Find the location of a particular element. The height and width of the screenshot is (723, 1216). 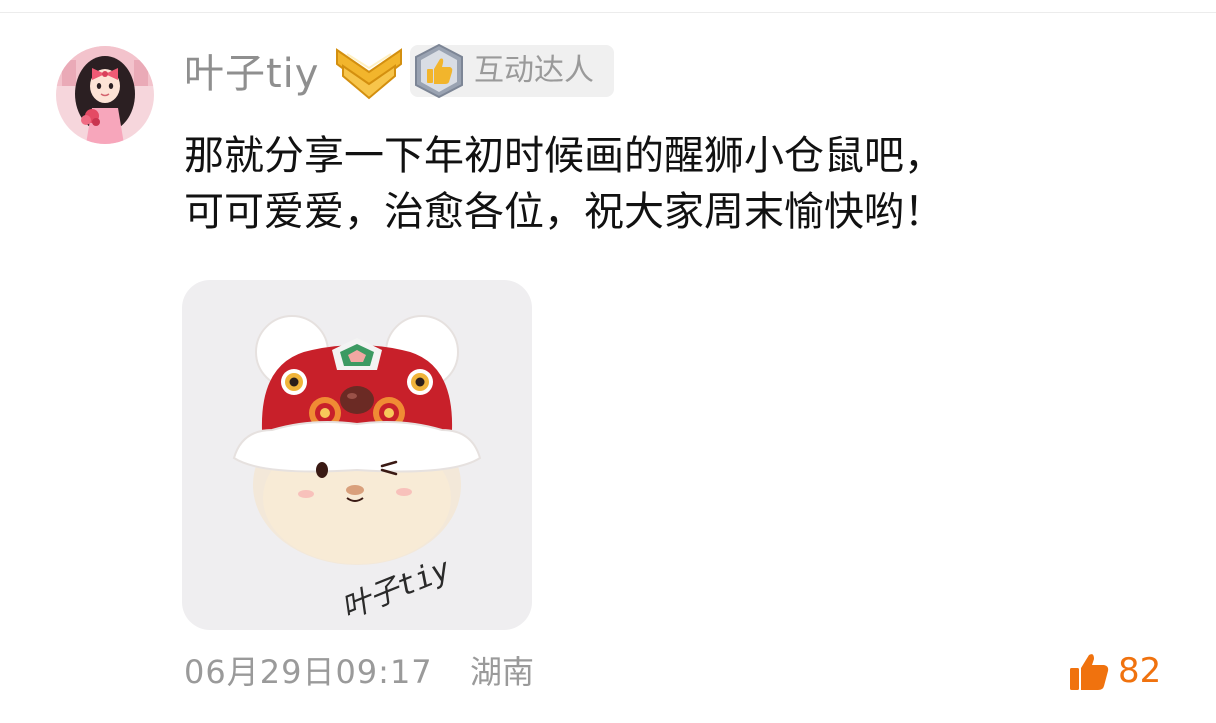

like-button: 82 is located at coordinates (1118, 671).